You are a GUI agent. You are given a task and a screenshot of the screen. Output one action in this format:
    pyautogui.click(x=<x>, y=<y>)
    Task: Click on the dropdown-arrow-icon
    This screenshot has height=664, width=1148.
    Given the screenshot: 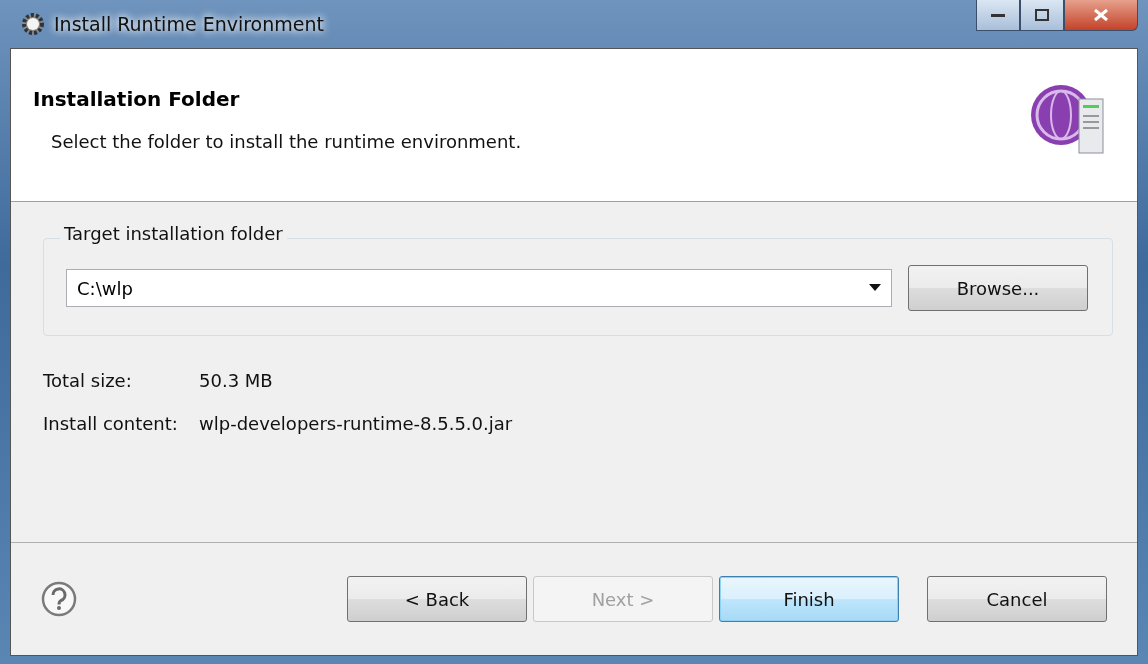 What is the action you would take?
    pyautogui.click(x=875, y=288)
    